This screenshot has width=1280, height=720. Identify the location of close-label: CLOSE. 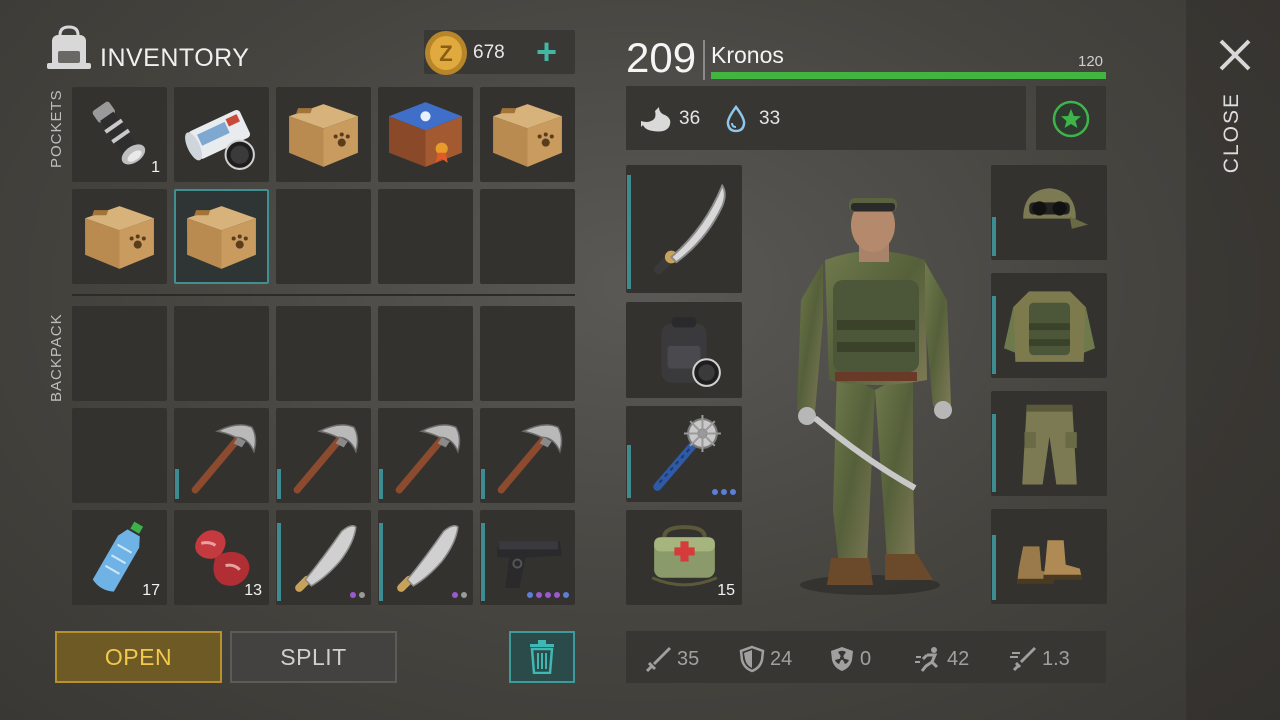
(1232, 132).